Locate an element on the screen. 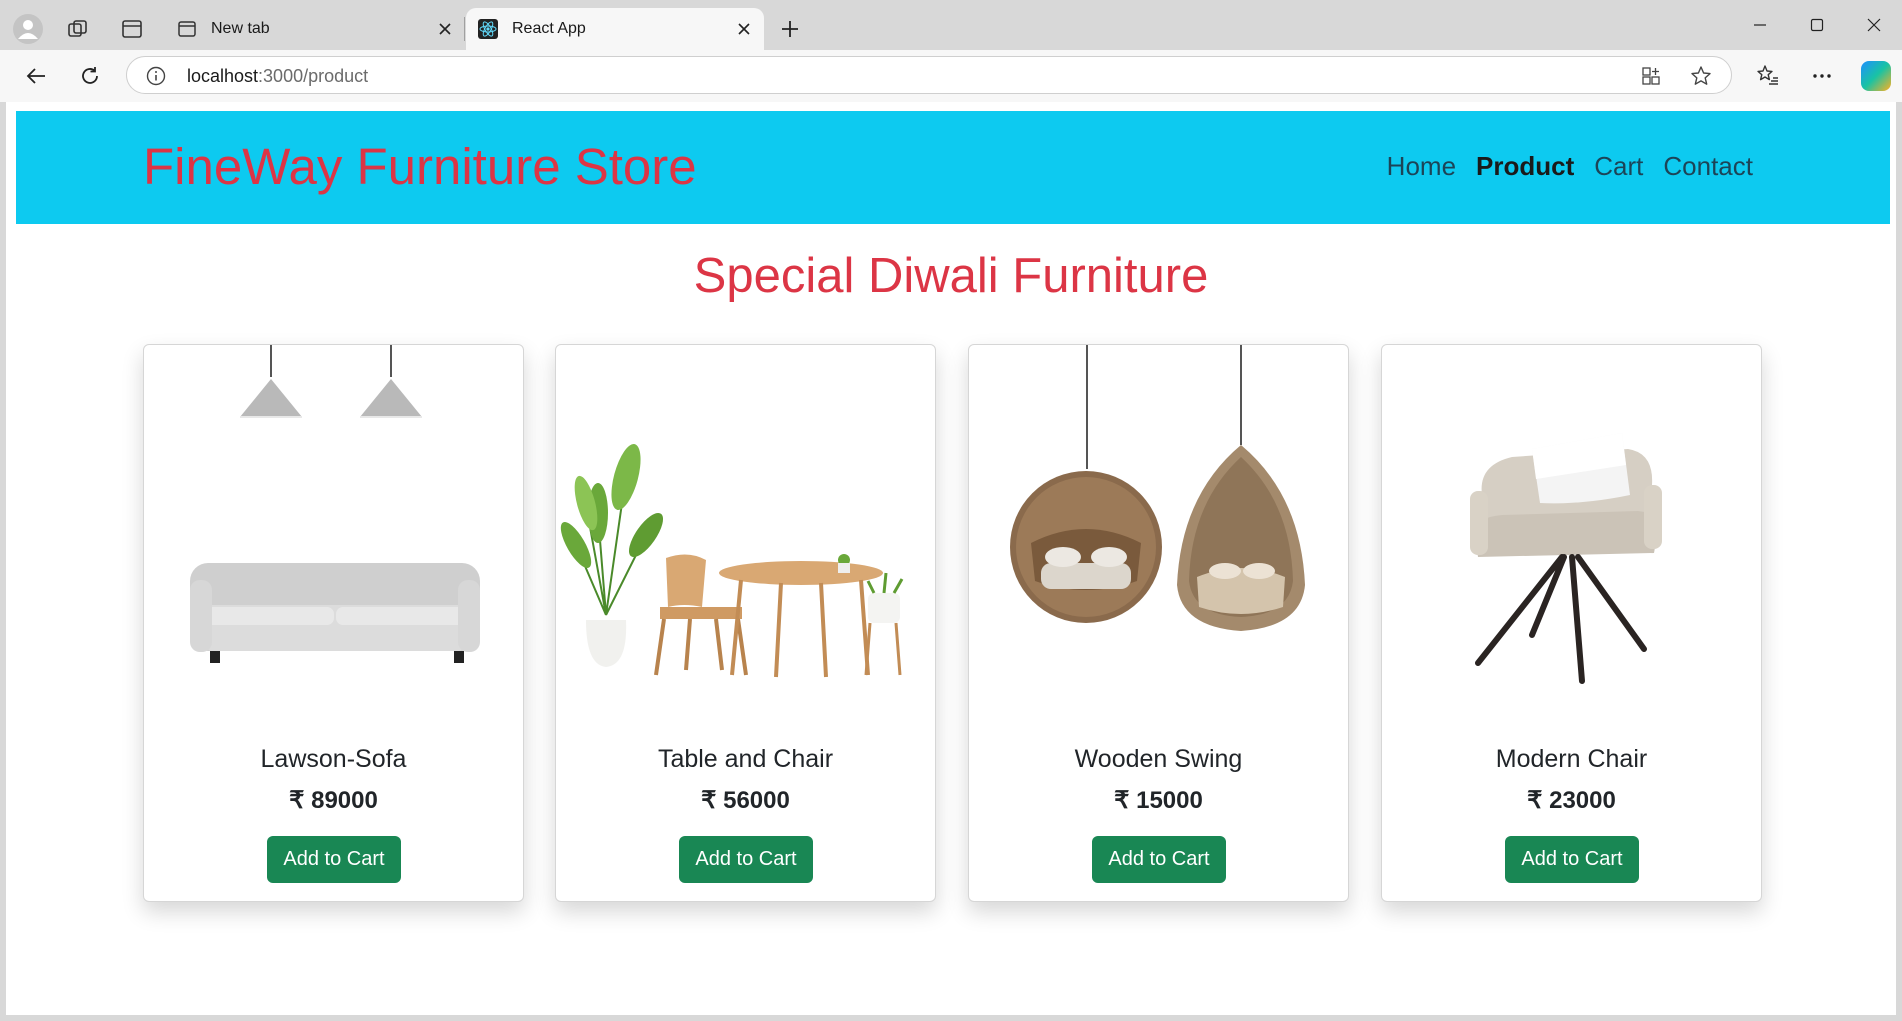 This screenshot has height=1021, width=1902. tab-separator is located at coordinates (464, 29).